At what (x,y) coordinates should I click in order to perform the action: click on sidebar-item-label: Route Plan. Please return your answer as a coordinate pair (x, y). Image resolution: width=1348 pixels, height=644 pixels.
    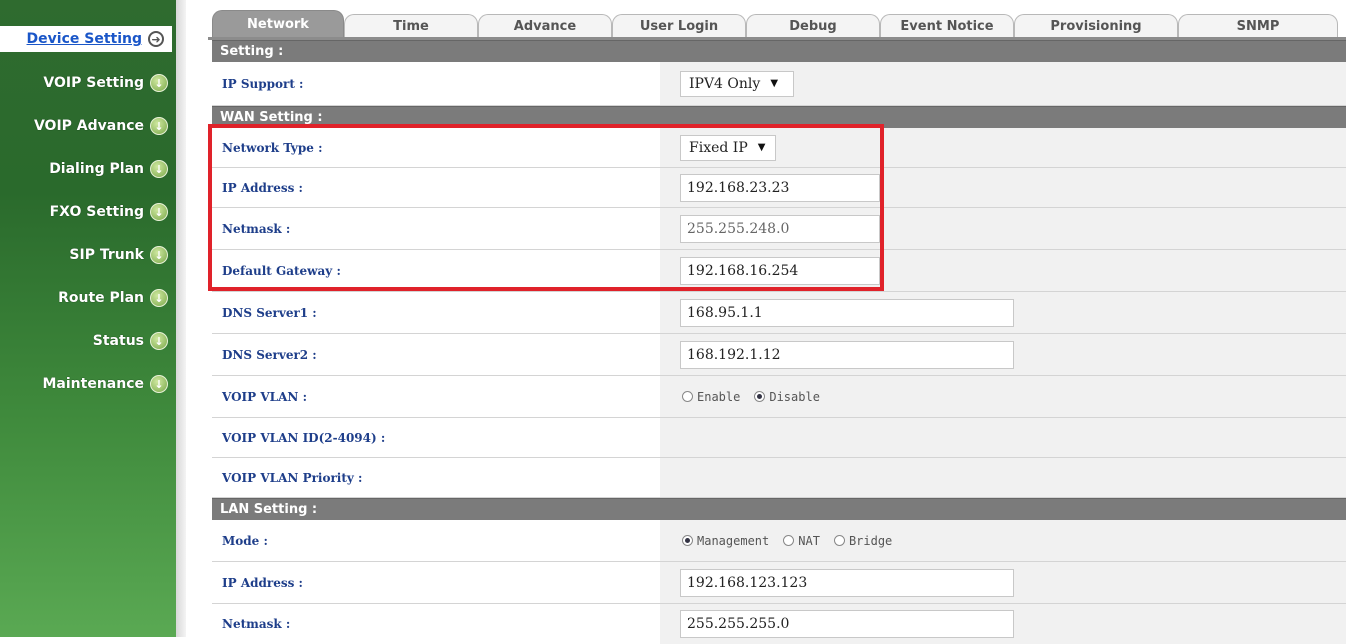
    Looking at the image, I should click on (101, 298).